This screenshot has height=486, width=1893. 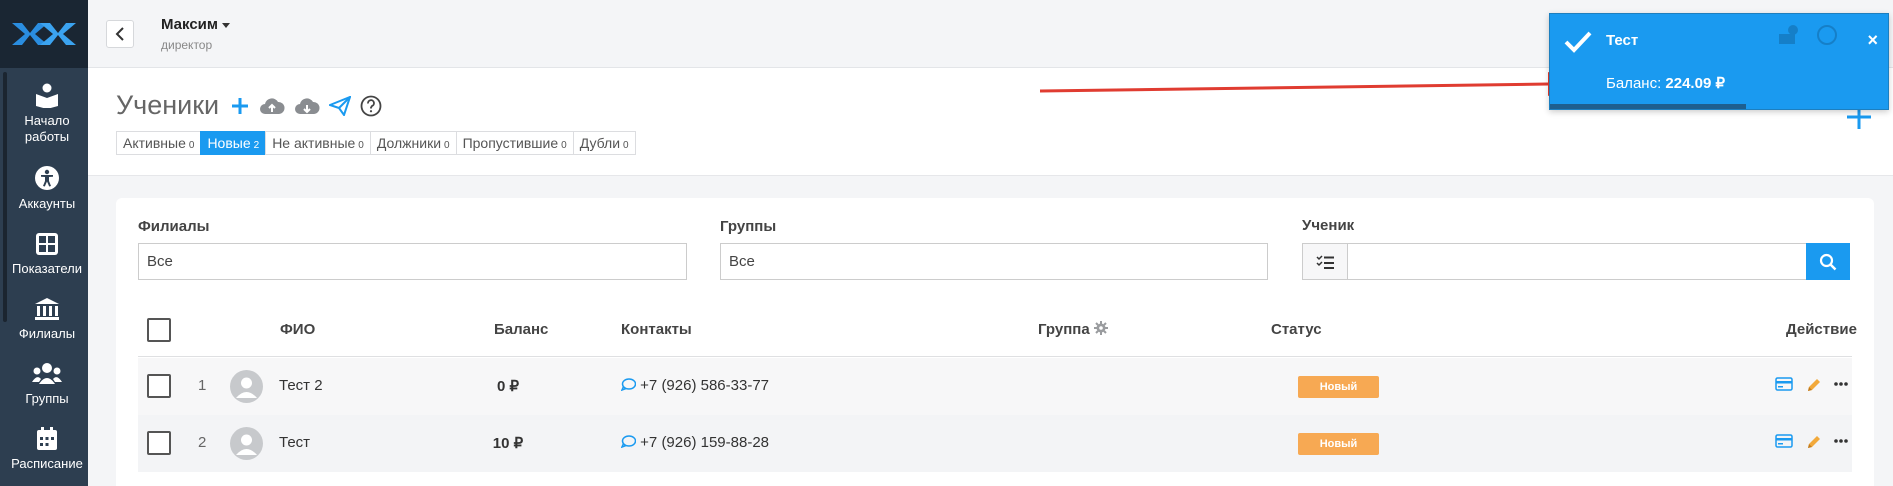 What do you see at coordinates (202, 385) in the screenshot?
I see `row-number: 1` at bounding box center [202, 385].